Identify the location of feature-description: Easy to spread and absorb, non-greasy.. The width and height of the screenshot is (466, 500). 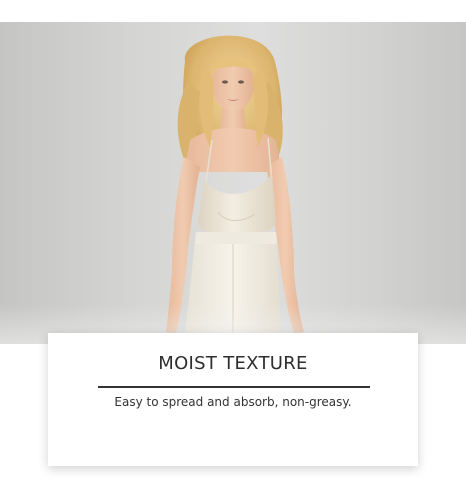
(233, 402).